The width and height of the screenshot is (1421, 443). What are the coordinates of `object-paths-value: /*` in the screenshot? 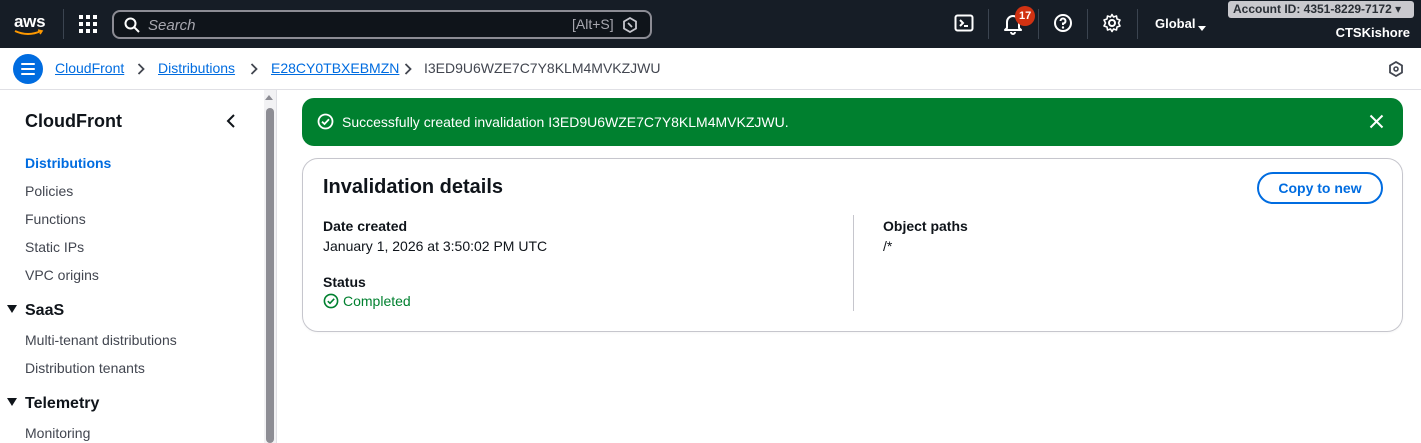 It's located at (888, 246).